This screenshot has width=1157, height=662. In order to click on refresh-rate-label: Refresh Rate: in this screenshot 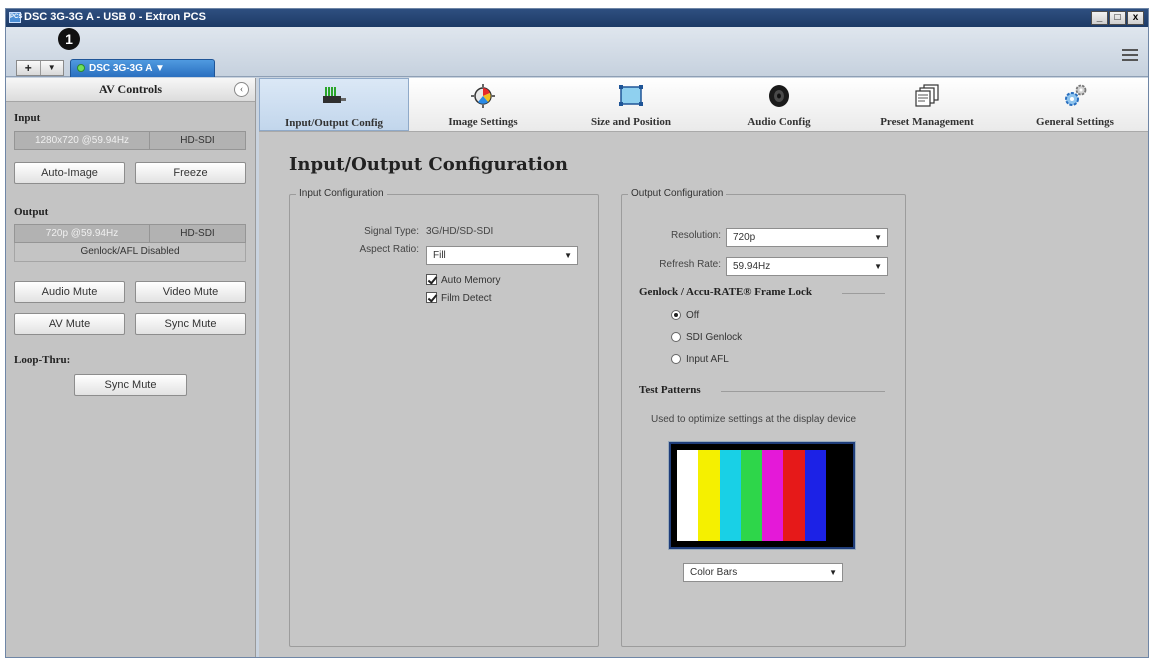, I will do `click(690, 264)`.